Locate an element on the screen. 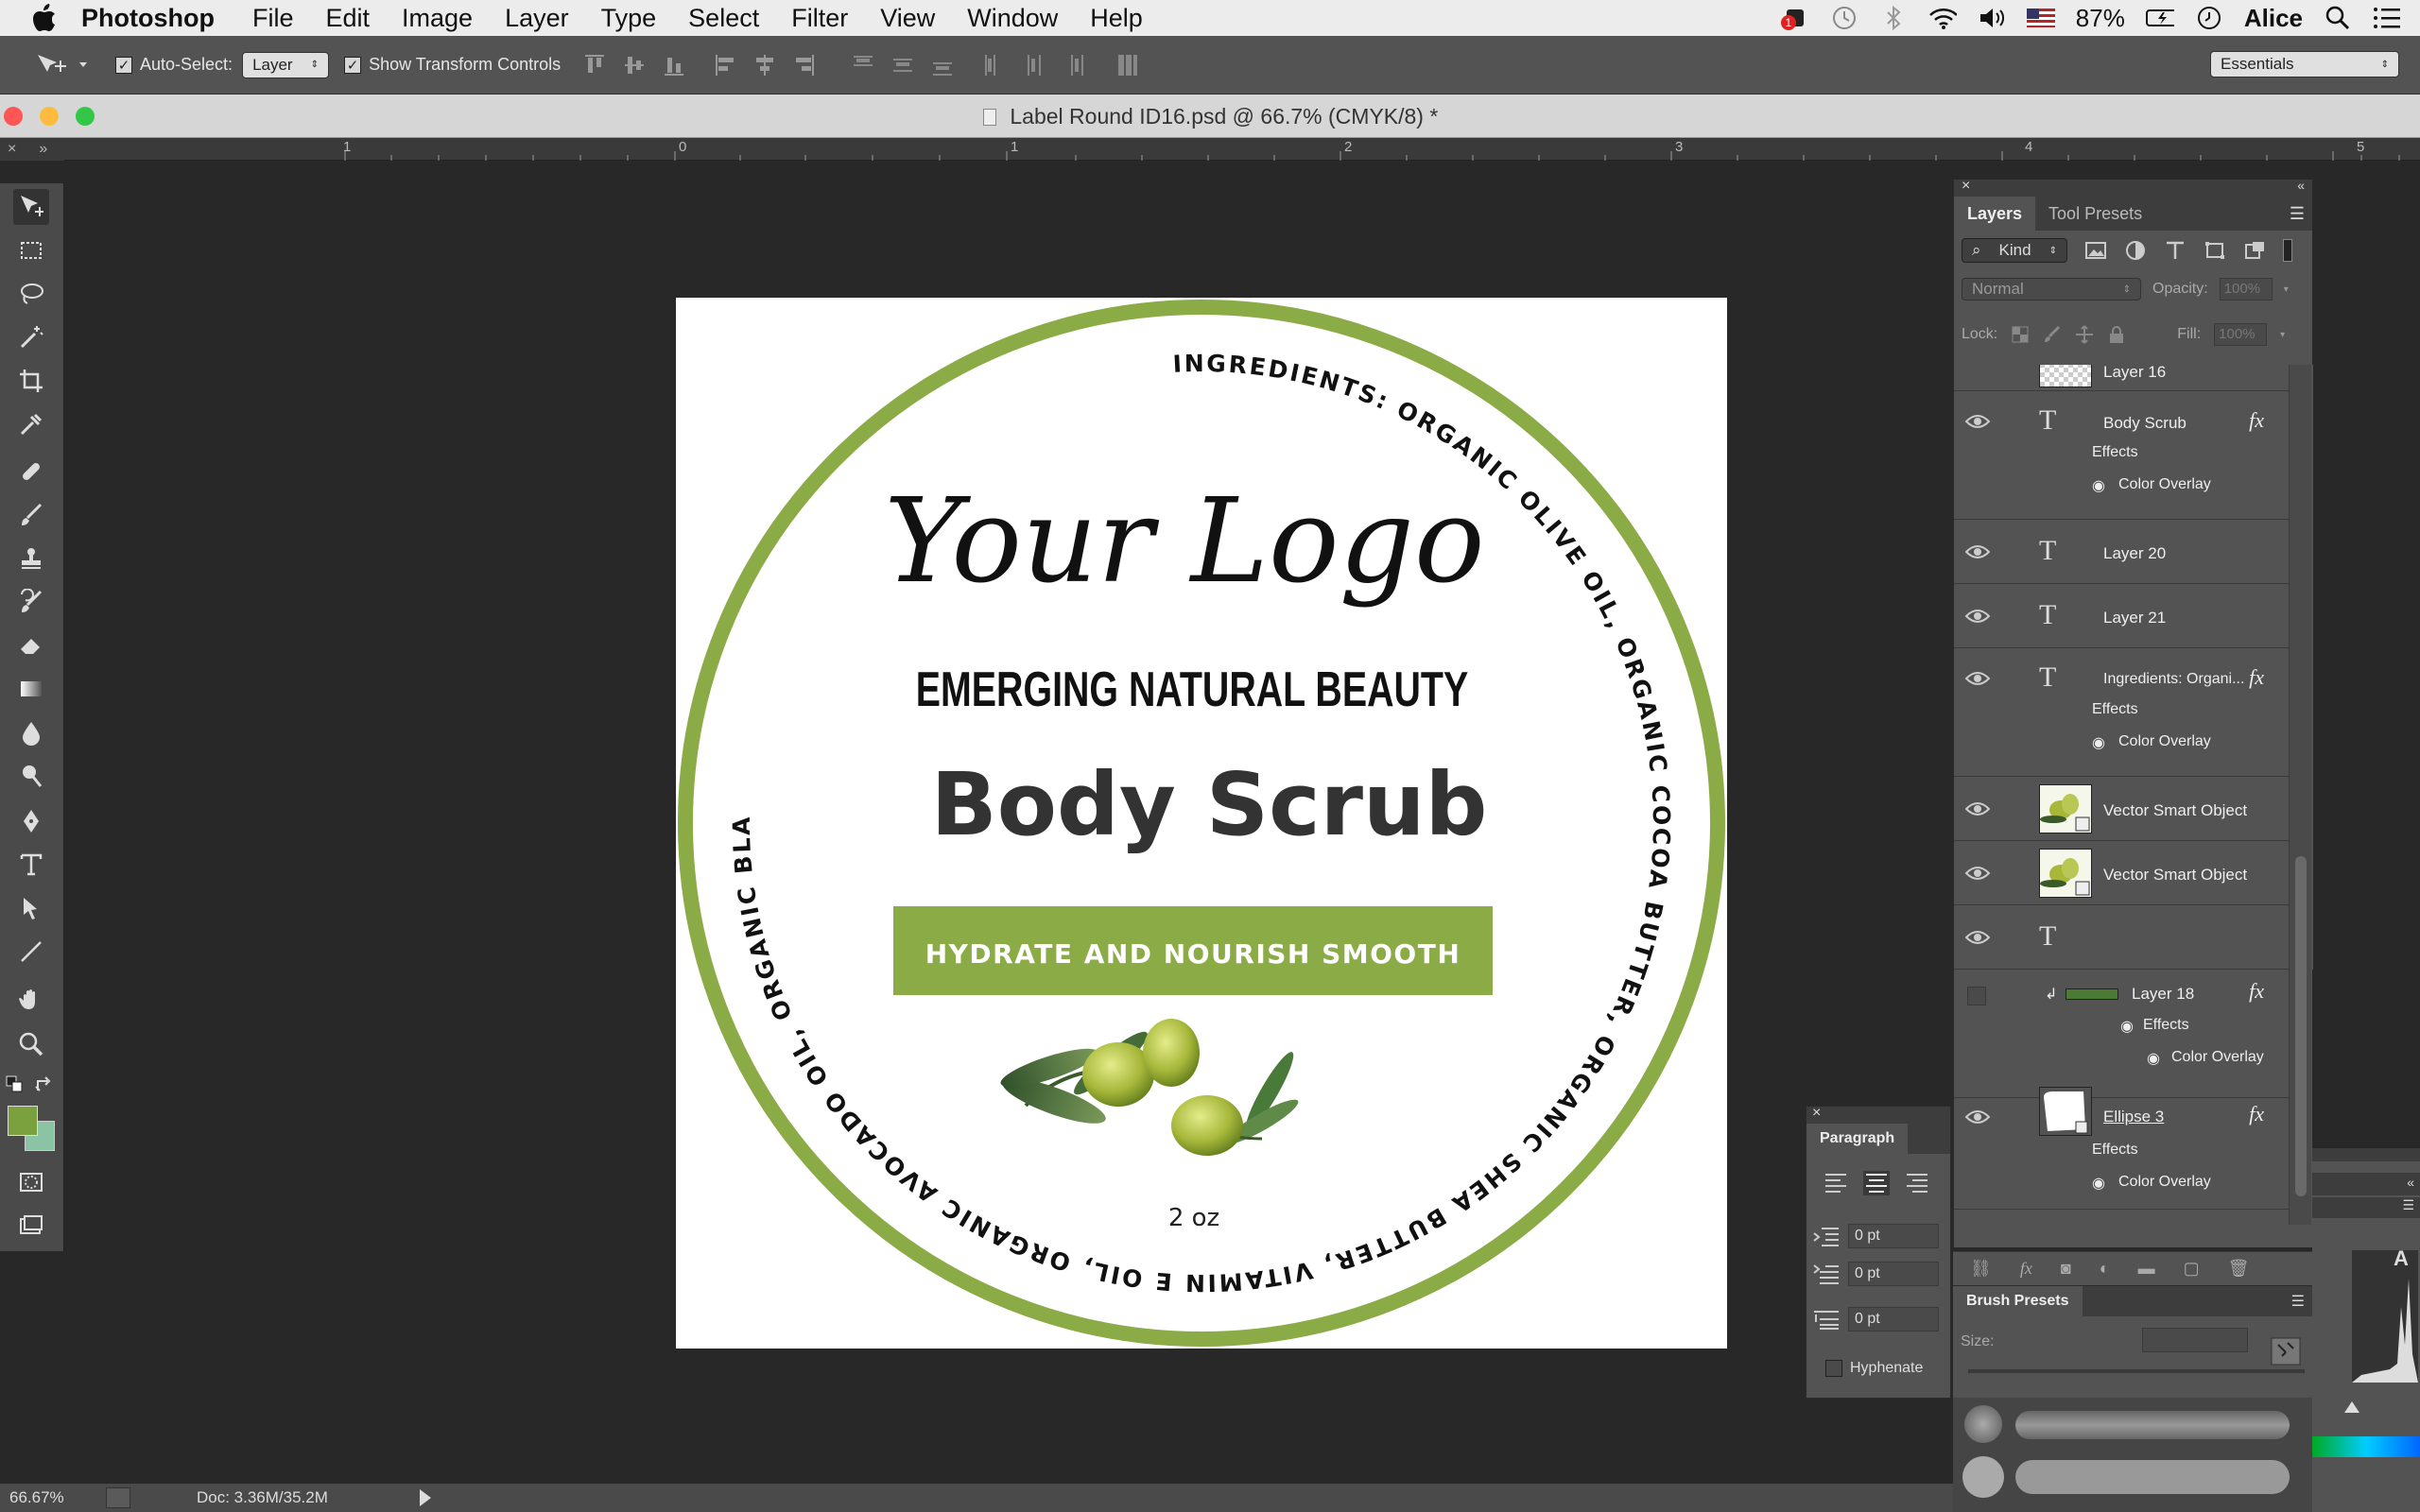  menu-view: View is located at coordinates (907, 18).